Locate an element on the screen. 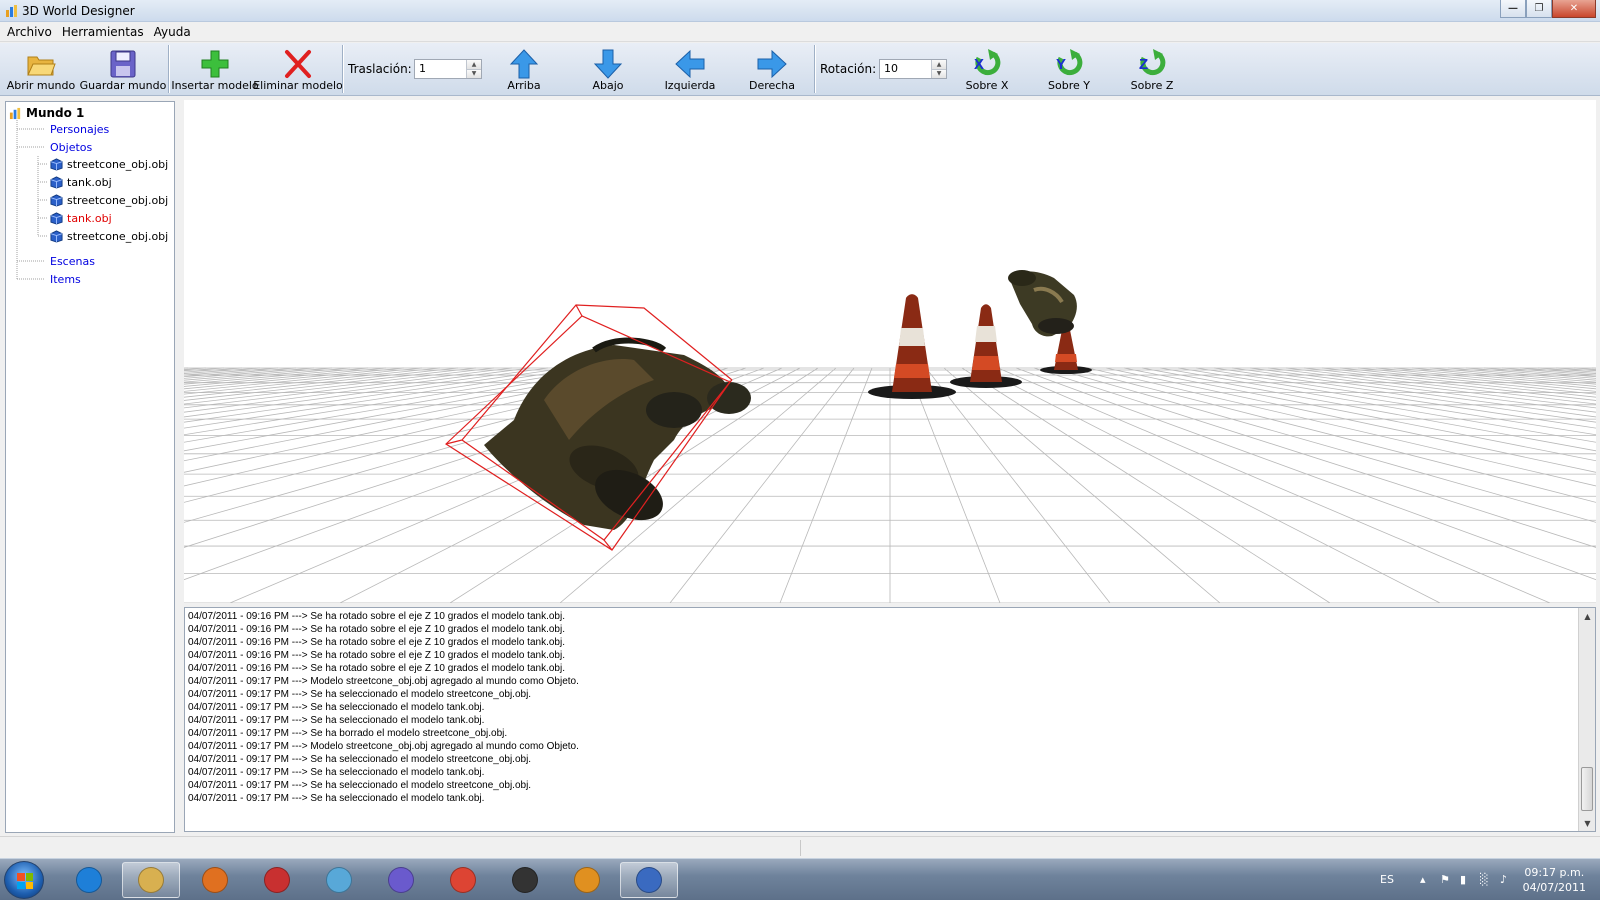 This screenshot has width=1600, height=900. rotation-stepper: 10 ▲ ▼ is located at coordinates (913, 69).